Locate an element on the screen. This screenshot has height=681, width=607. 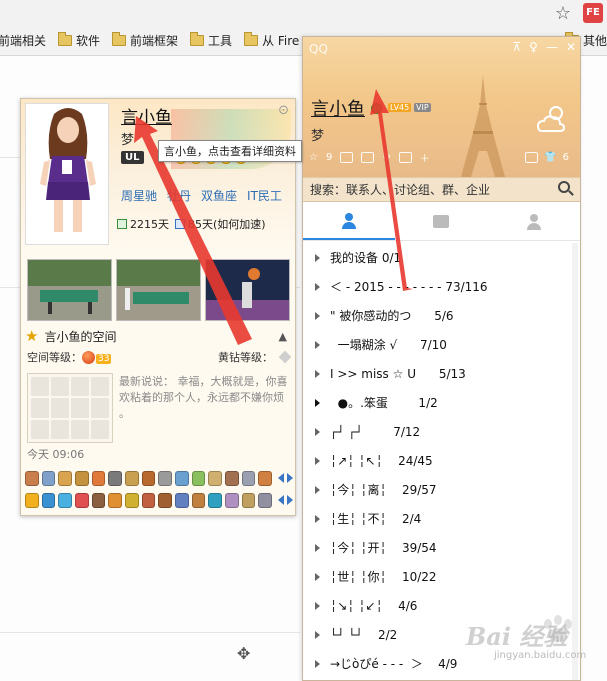
tab-groups is located at coordinates (534, 221).